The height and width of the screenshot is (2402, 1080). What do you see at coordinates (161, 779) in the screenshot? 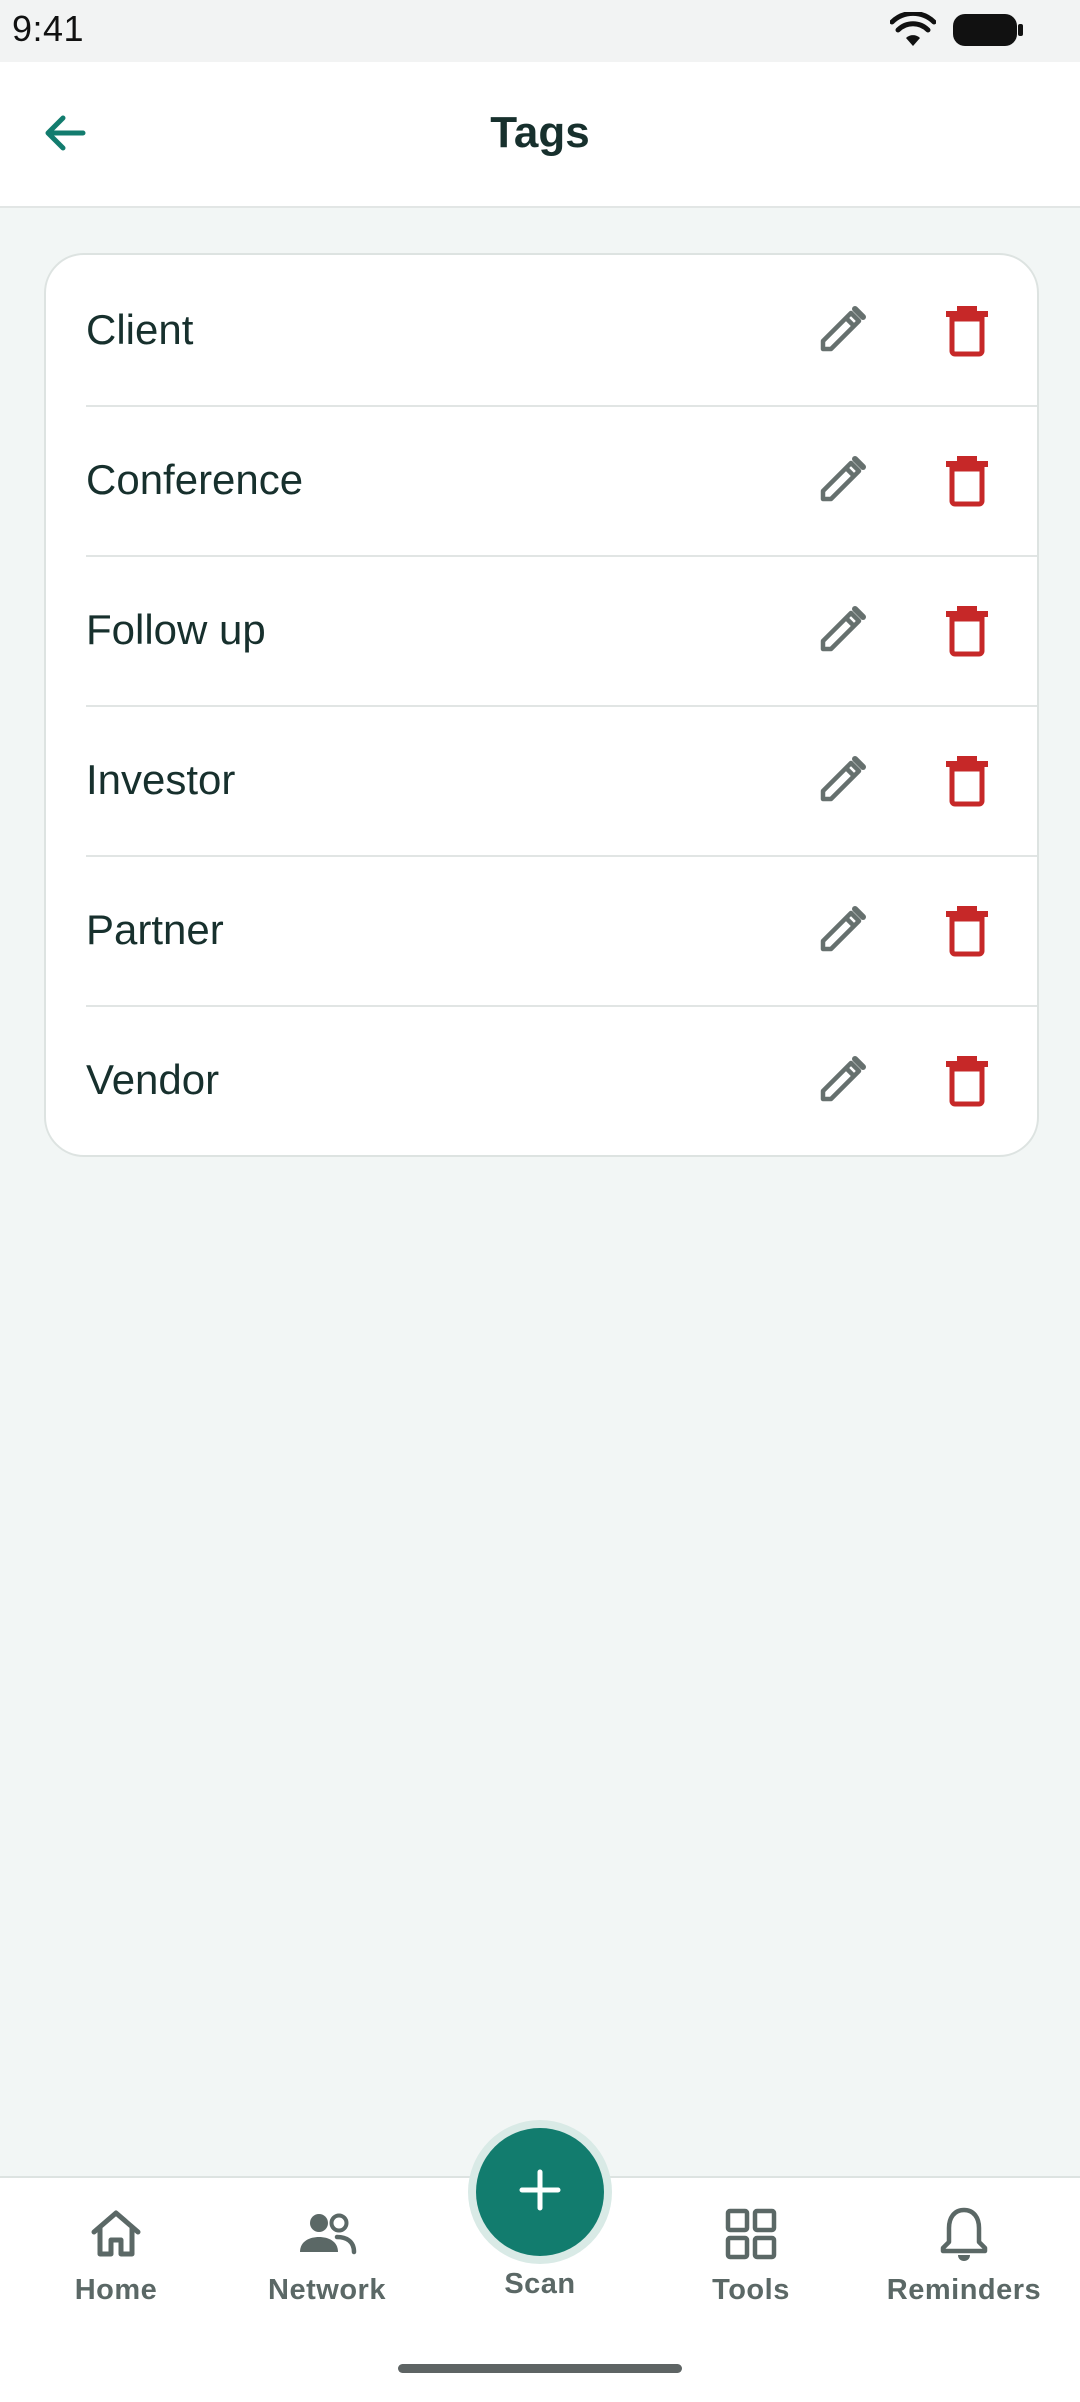
I see `tag-label: Investor` at bounding box center [161, 779].